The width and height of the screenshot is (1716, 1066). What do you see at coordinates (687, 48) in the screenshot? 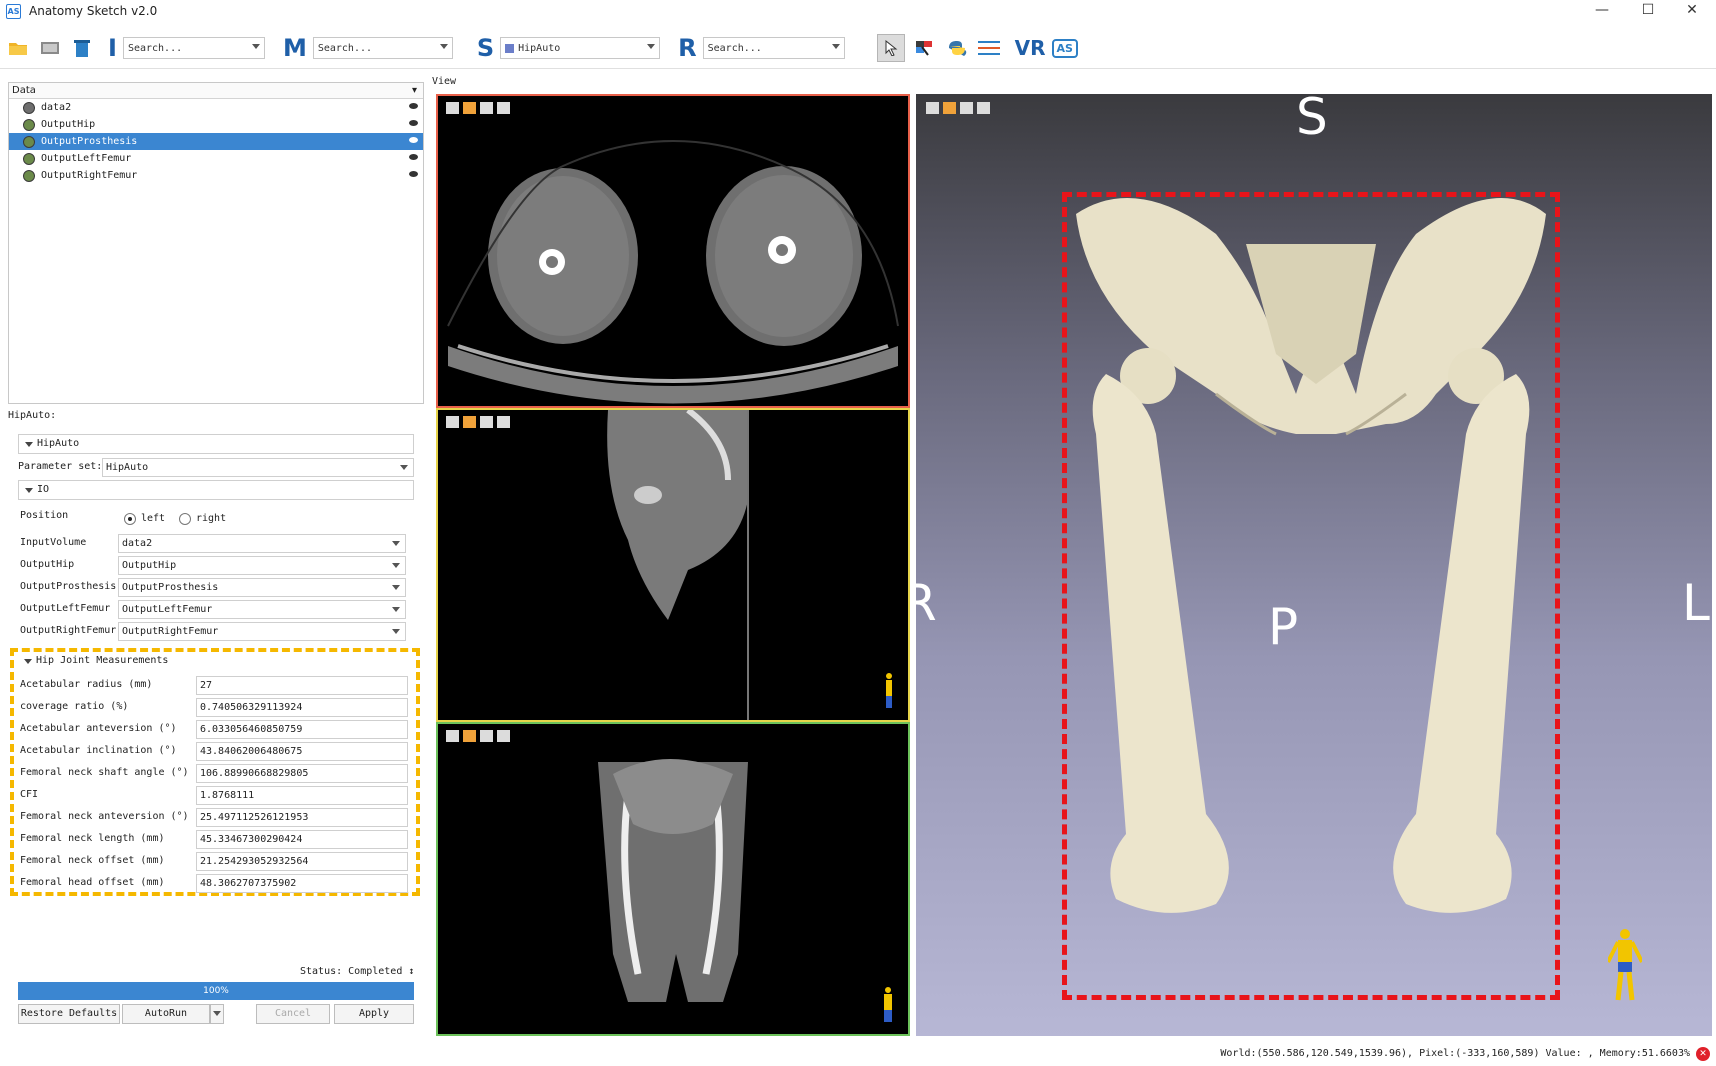
I see `tool-r-icon: R` at bounding box center [687, 48].